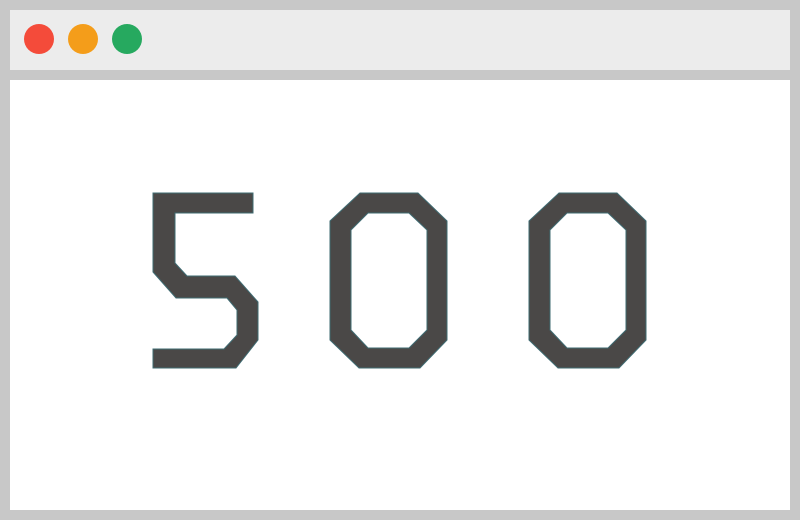  Describe the element at coordinates (400, 40) in the screenshot. I see `window-titlebar` at that location.